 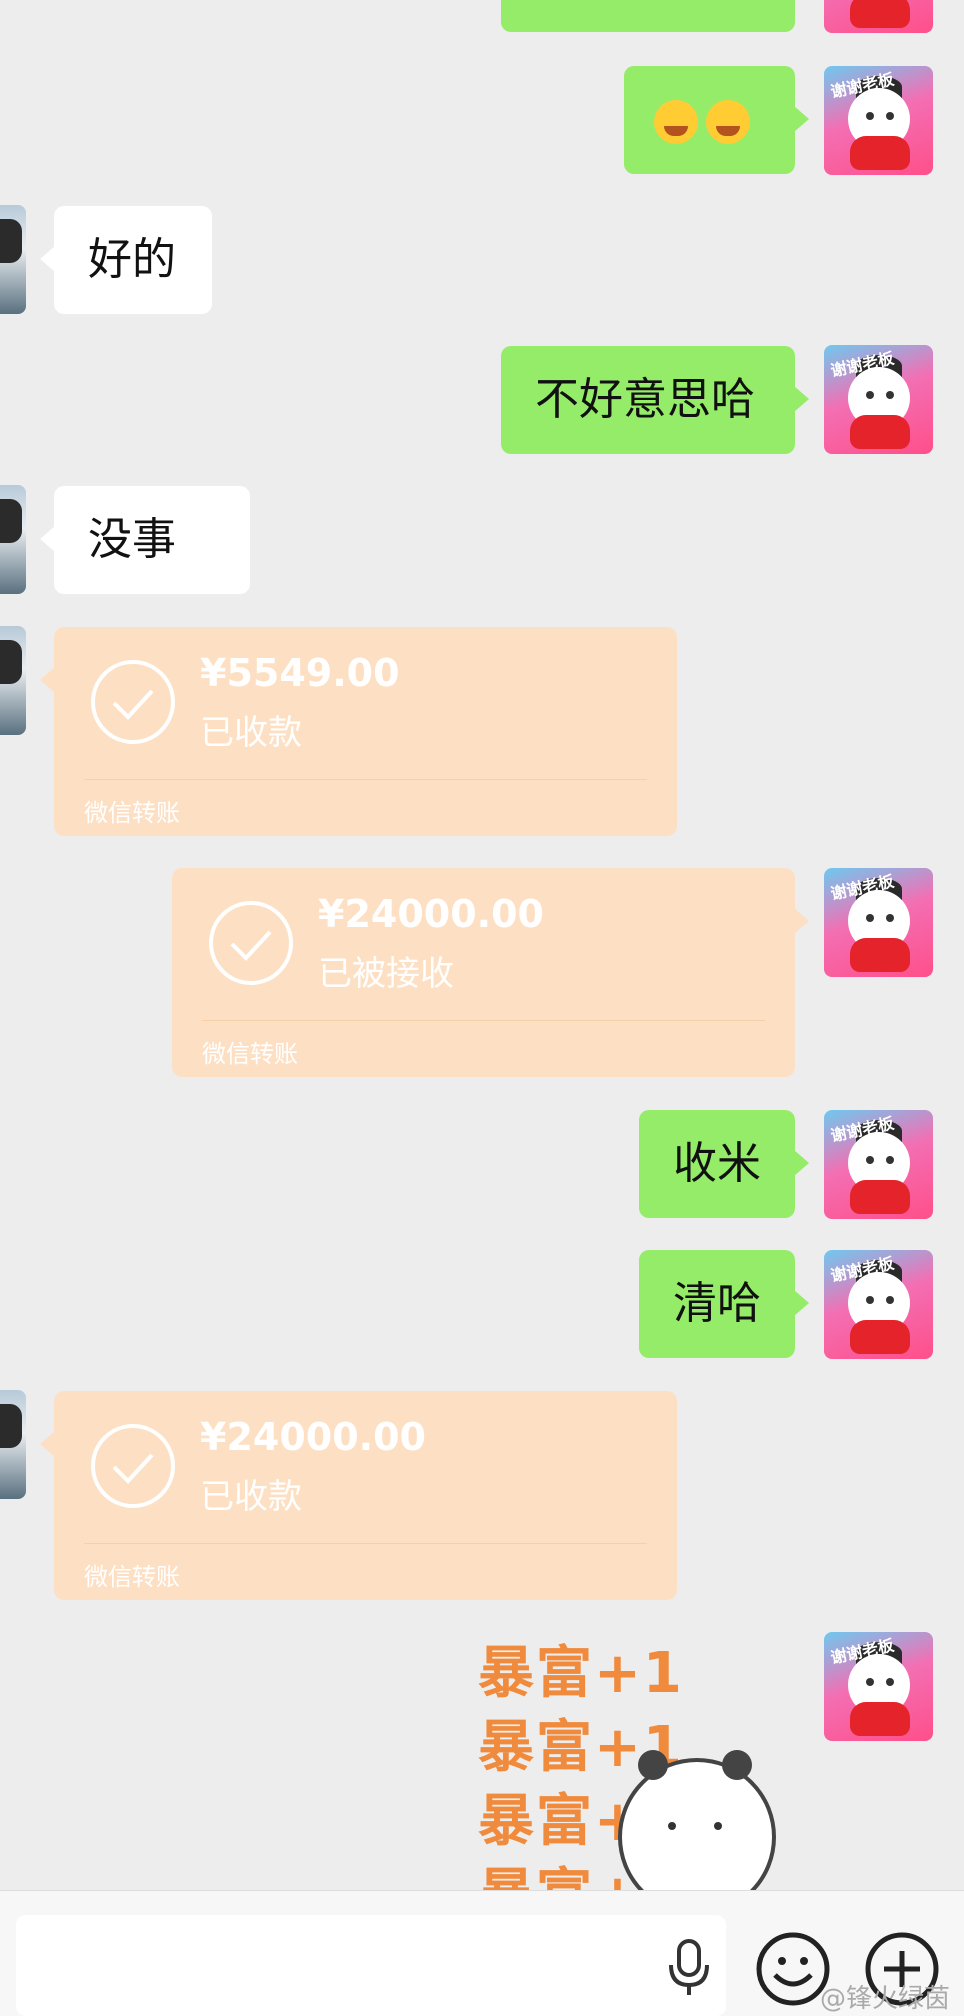 I want to click on transfer-card: ¥5549.00 已收款 微信转账, so click(x=358, y=731).